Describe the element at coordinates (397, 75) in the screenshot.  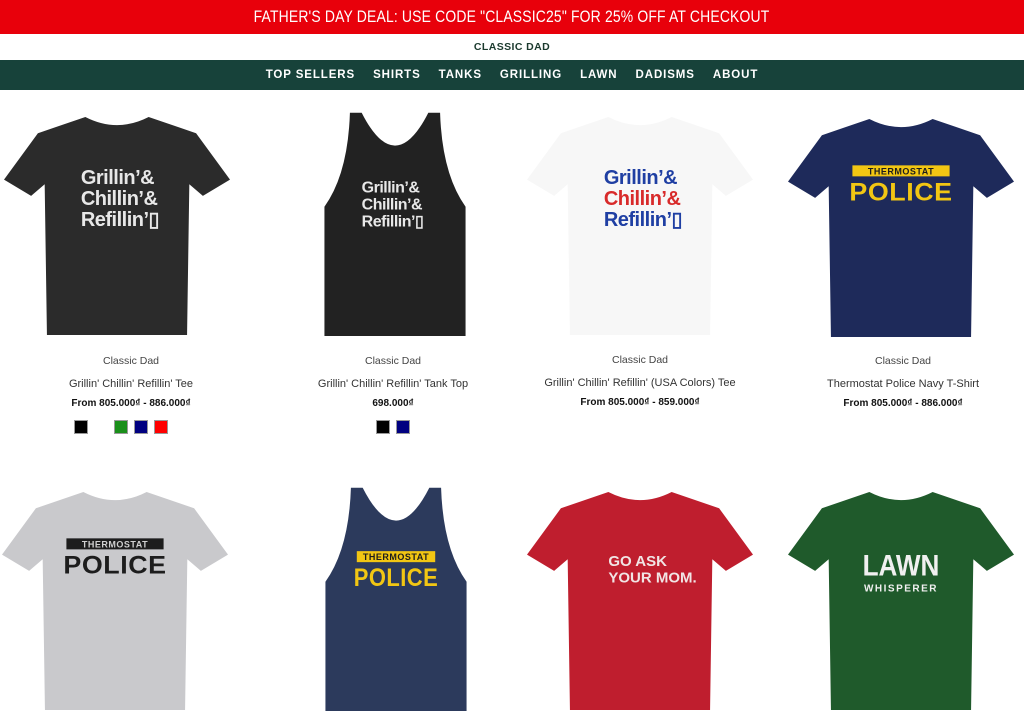
I see `nav-shirts: SHIRTS` at that location.